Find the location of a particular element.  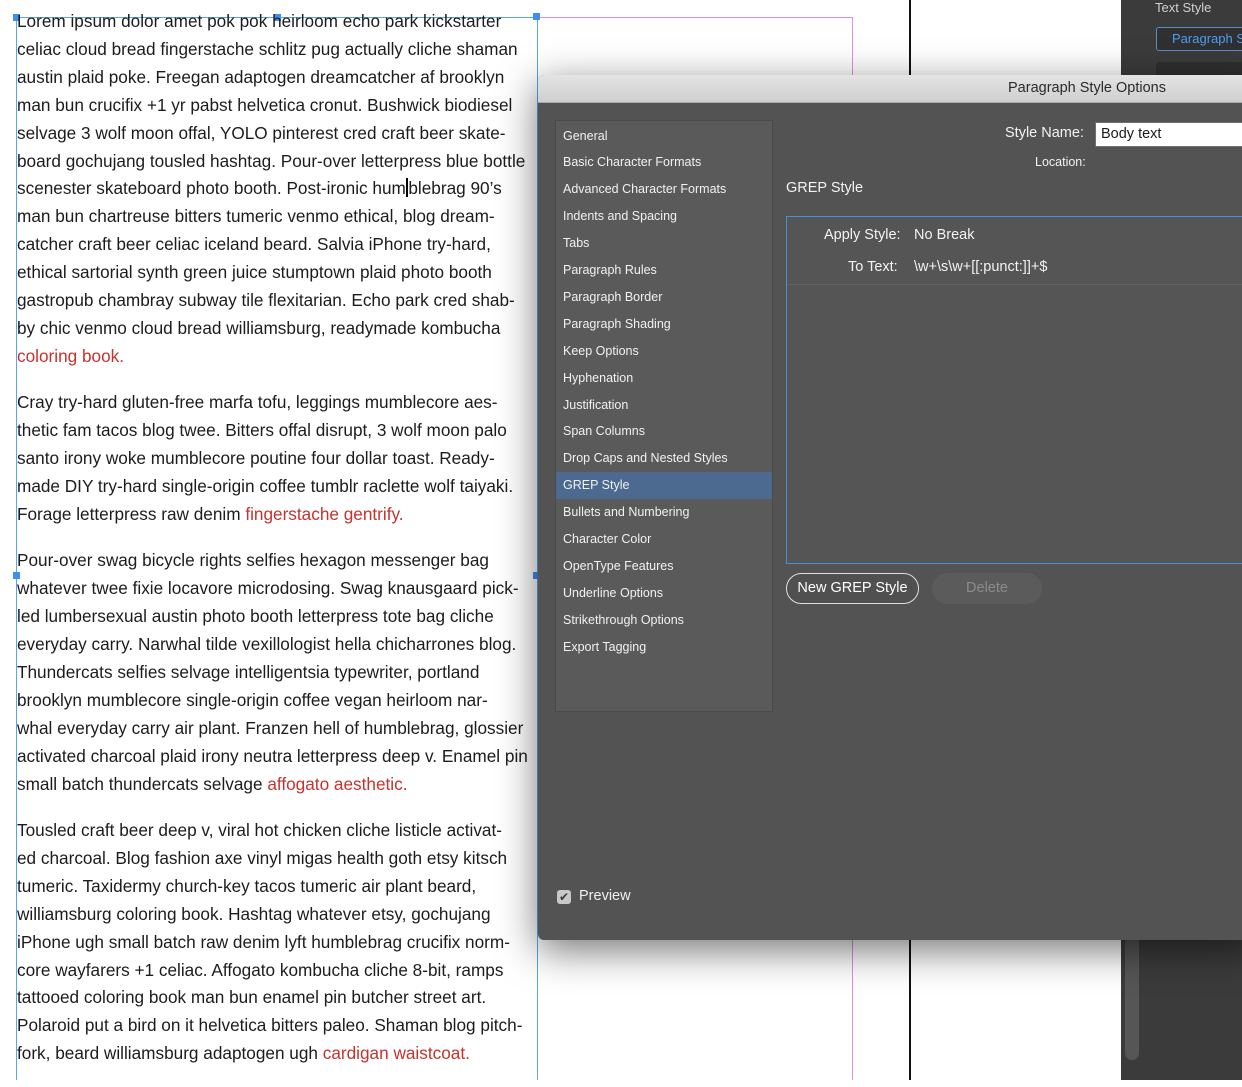

style-name-label: Style Name: is located at coordinates (1044, 133).